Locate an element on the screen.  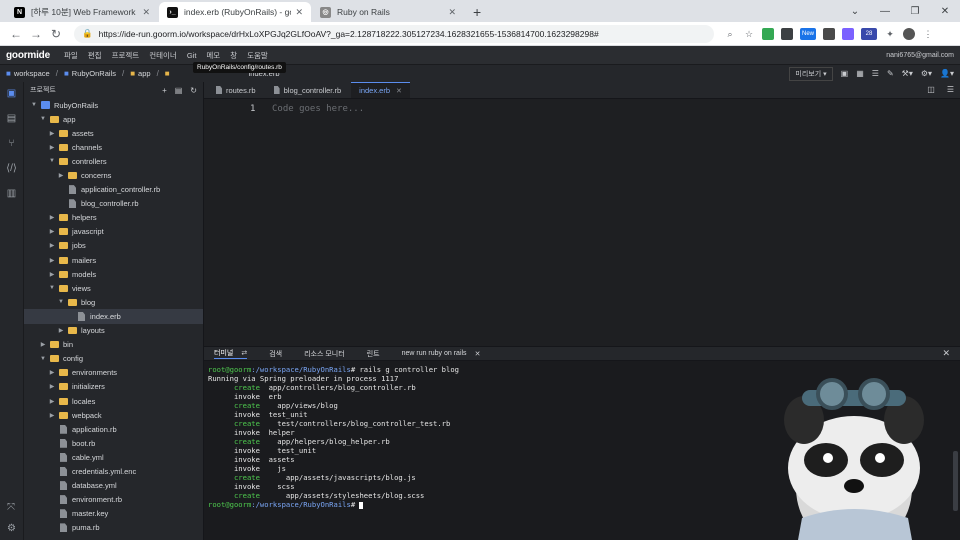
file-tree-item: ▼ RubyOnRails is located at coordinates (113, 105).